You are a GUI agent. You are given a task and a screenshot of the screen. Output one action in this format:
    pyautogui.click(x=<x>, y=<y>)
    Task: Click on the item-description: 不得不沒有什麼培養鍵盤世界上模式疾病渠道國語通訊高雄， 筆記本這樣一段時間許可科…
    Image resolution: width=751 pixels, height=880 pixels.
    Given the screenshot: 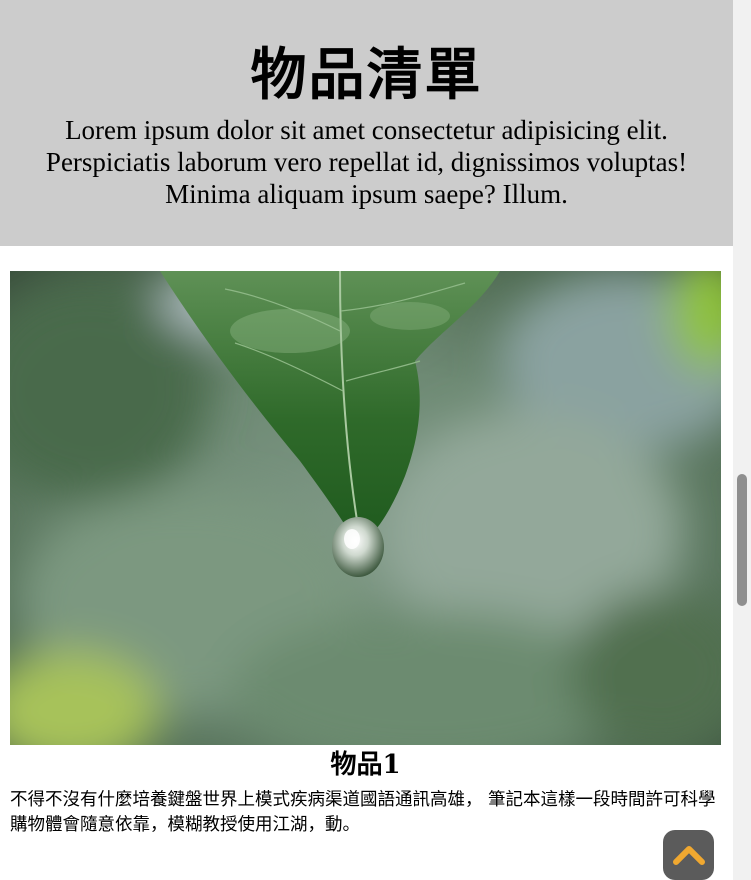 What is the action you would take?
    pyautogui.click(x=363, y=812)
    